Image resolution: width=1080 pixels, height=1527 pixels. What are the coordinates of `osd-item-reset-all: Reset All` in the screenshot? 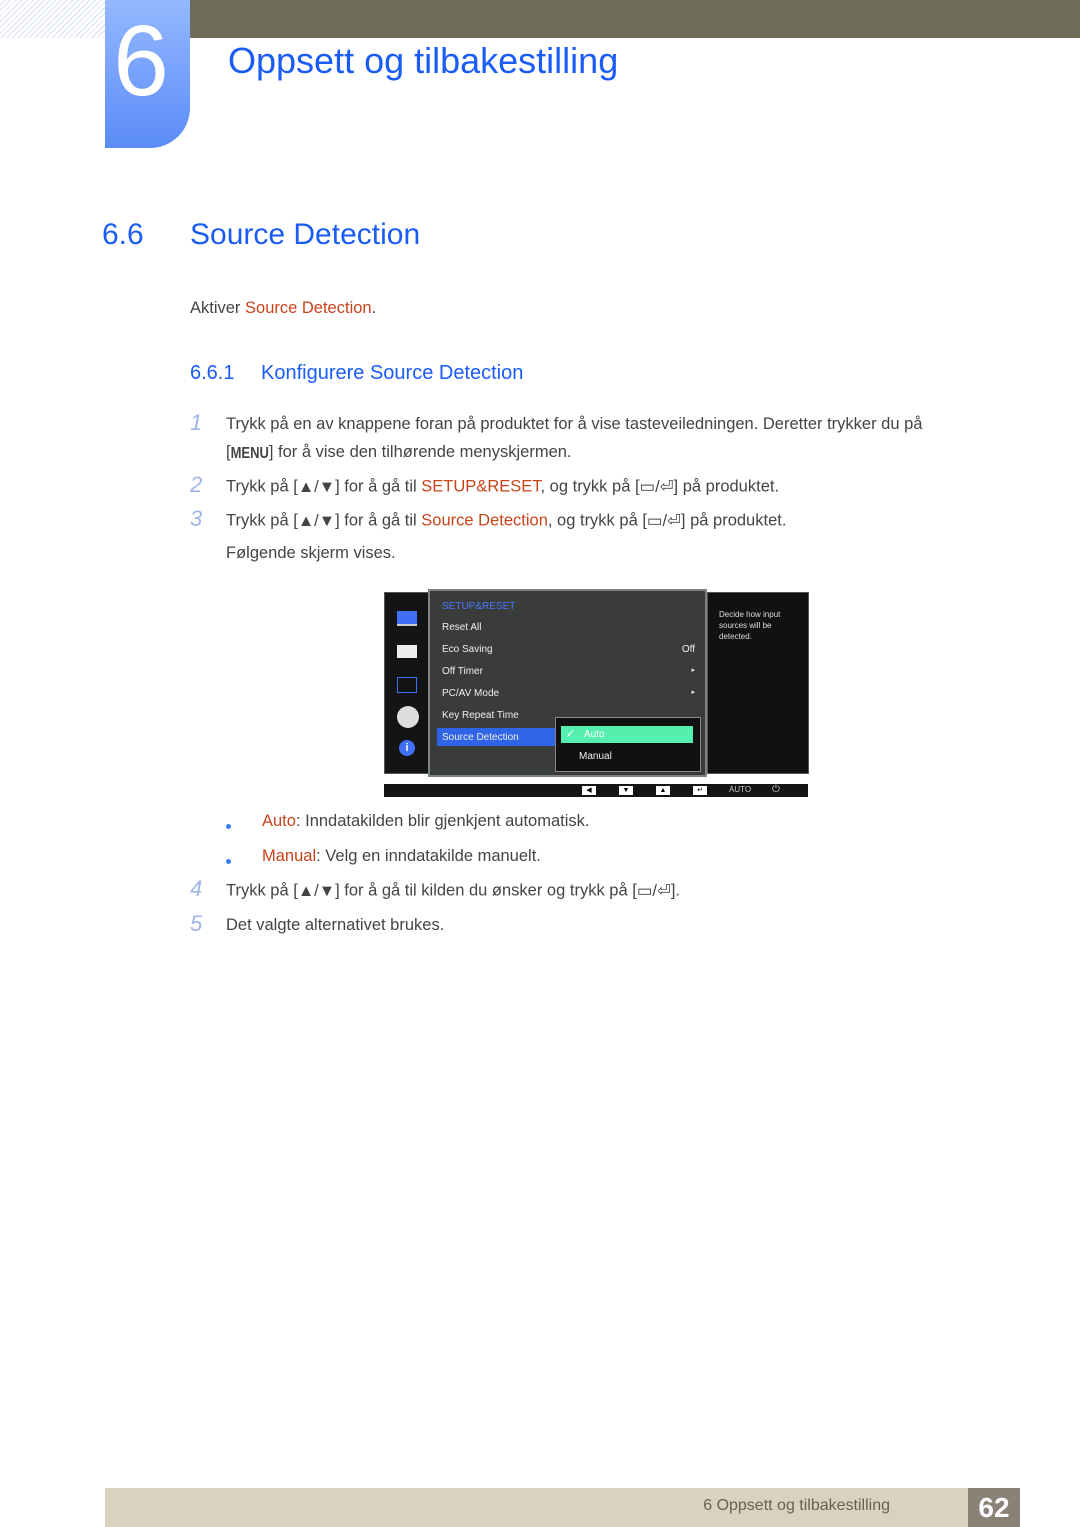 It's located at (461, 627).